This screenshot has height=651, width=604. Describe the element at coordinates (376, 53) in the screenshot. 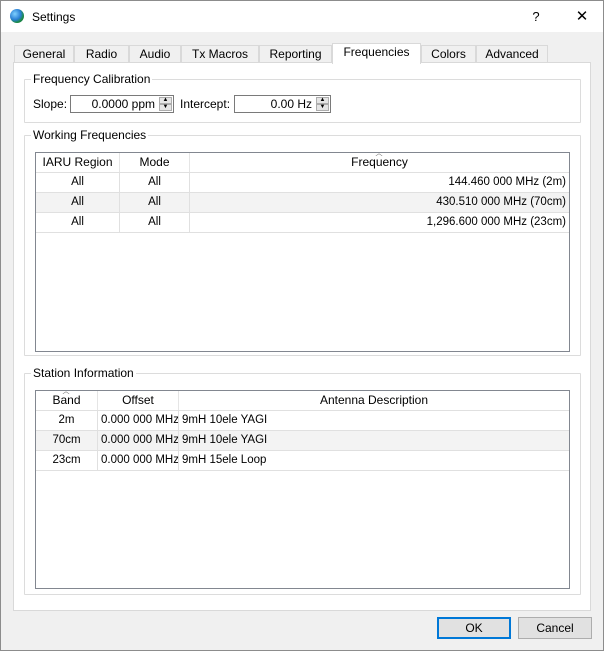

I see `tab-frequencies: Frequencies` at that location.